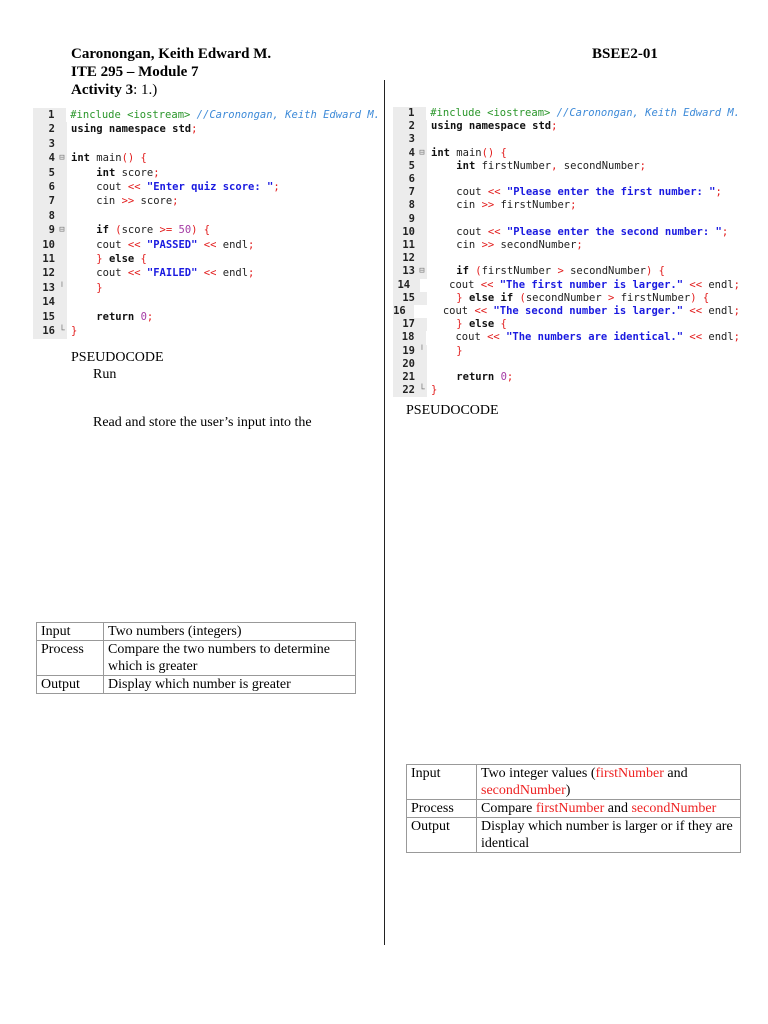 This screenshot has height=1024, width=768. I want to click on line-number: 13, so click(405, 272).